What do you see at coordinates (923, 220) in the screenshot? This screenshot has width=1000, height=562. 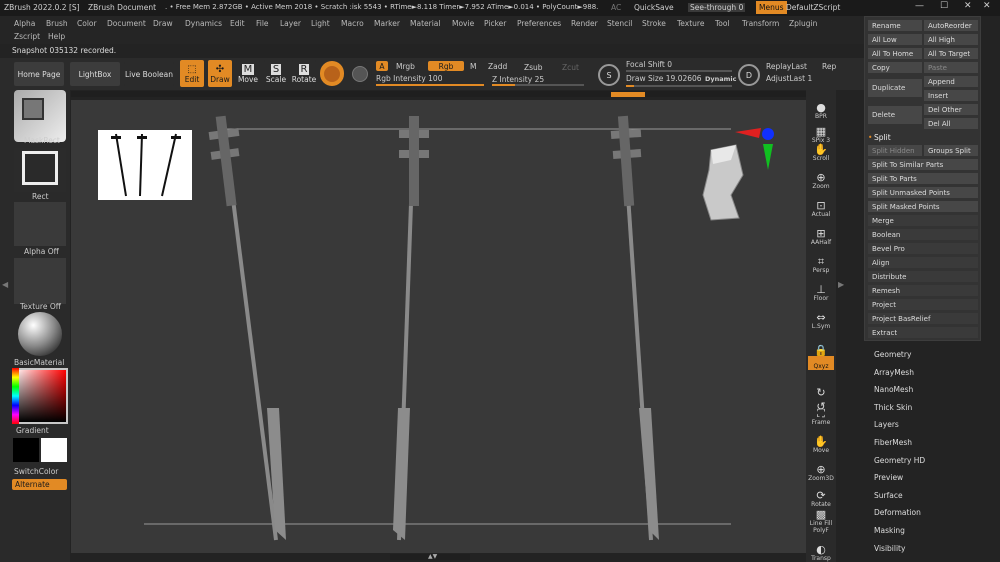 I see `merge-section: Merge` at bounding box center [923, 220].